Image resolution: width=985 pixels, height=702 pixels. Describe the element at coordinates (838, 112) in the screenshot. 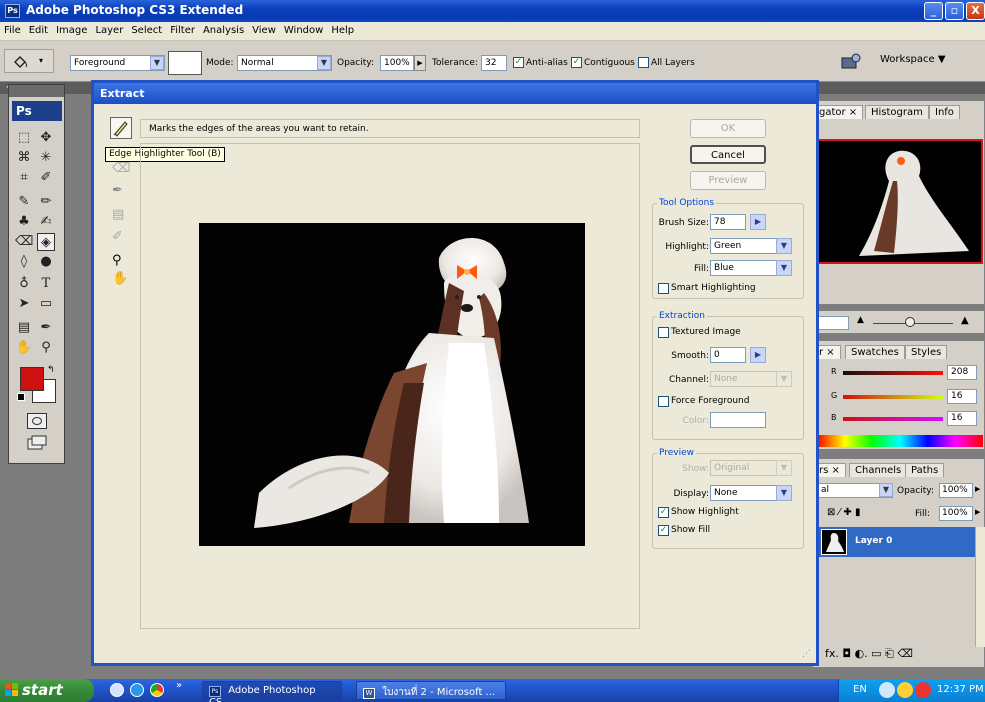

I see `tab-navigator: gator ×` at that location.